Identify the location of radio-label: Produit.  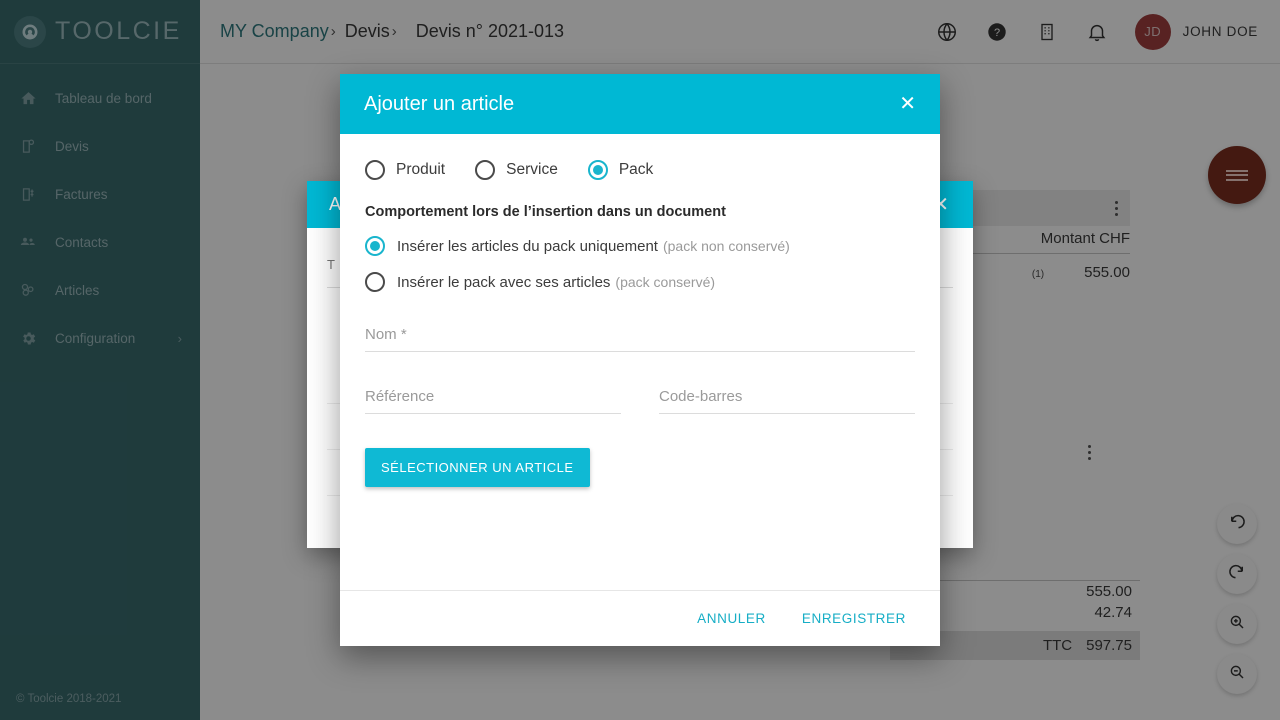
(421, 169).